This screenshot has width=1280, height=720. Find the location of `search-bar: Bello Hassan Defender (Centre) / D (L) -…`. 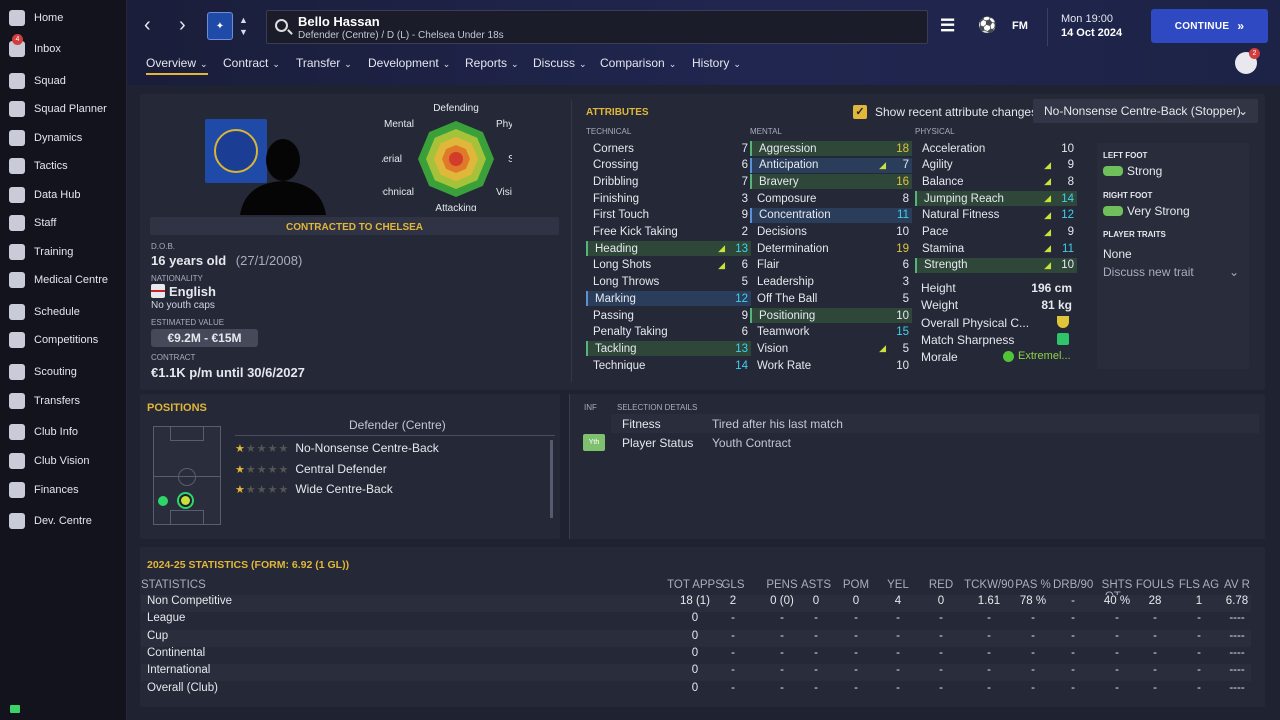

search-bar: Bello Hassan Defender (Centre) / D (L) -… is located at coordinates (597, 27).